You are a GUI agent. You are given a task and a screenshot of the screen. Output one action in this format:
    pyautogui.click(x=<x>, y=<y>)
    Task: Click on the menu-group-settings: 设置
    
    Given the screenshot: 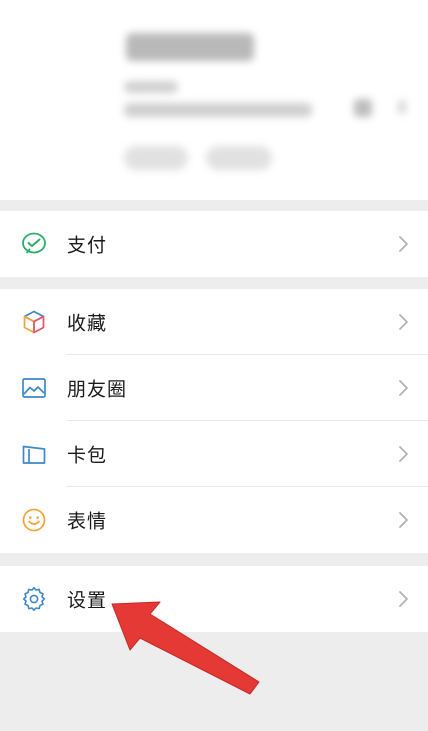 What is the action you would take?
    pyautogui.click(x=214, y=599)
    